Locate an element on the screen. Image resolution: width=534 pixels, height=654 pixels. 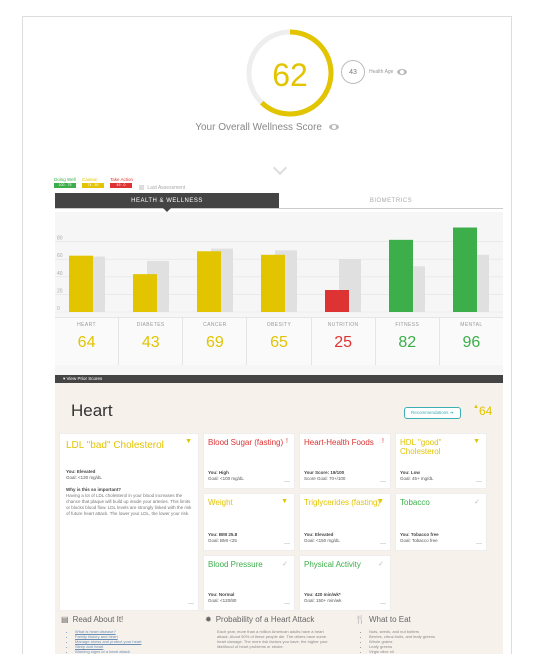
category-fitness: FITNESS 82 is located at coordinates (408, 341).